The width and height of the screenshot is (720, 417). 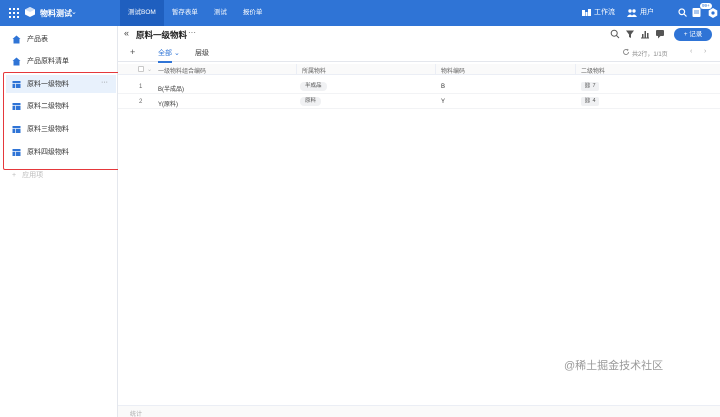 What do you see at coordinates (48, 61) in the screenshot?
I see `sidebar-item-label: 产品原料清单` at bounding box center [48, 61].